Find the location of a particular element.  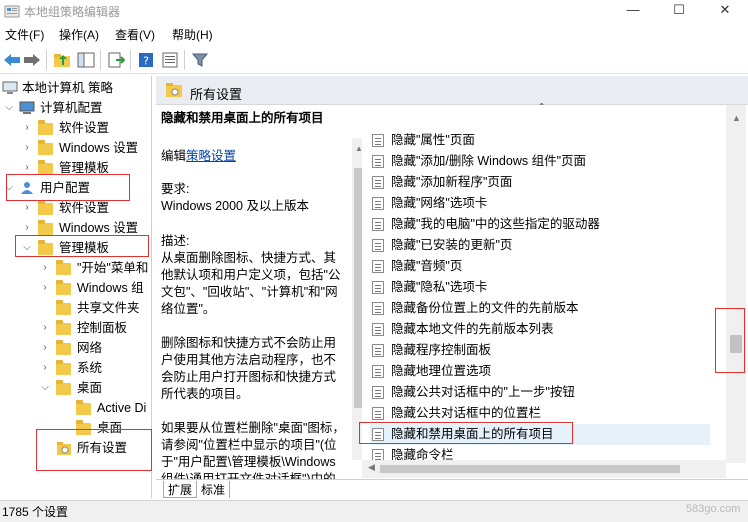

setting-label: 隐藏地理位置选项 is located at coordinates (441, 371).